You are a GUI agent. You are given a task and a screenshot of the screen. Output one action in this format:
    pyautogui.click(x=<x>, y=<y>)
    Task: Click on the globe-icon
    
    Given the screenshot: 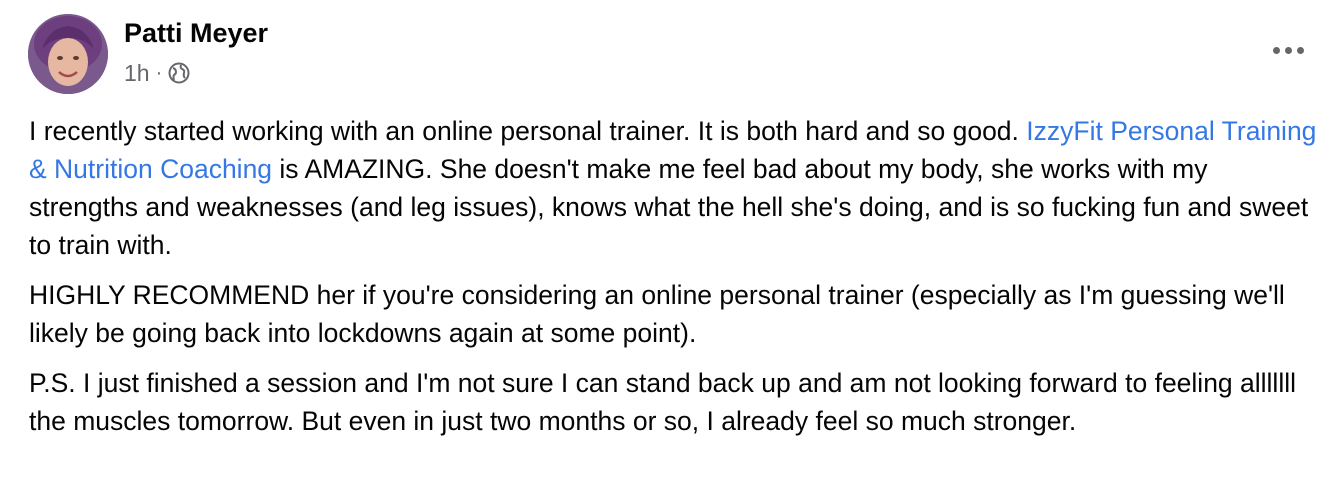 What is the action you would take?
    pyautogui.click(x=179, y=73)
    